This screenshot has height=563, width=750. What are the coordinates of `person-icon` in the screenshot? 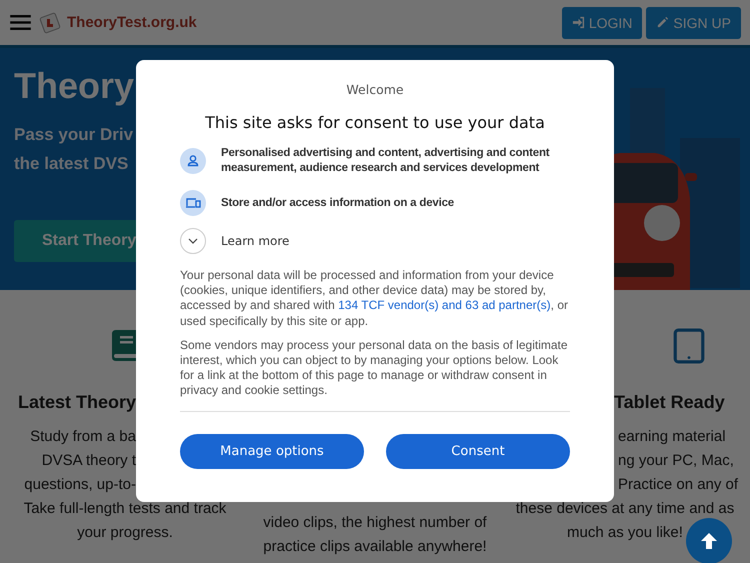 It's located at (193, 161).